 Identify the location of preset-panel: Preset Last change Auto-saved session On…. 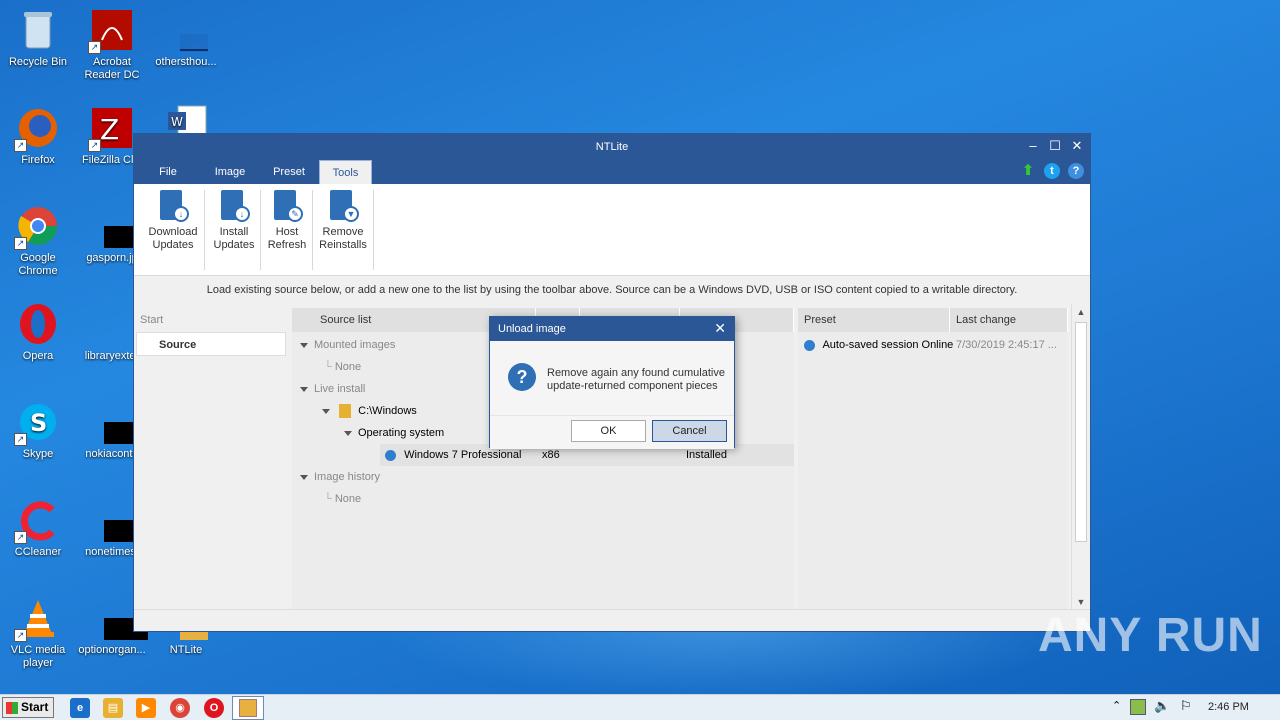
(933, 459).